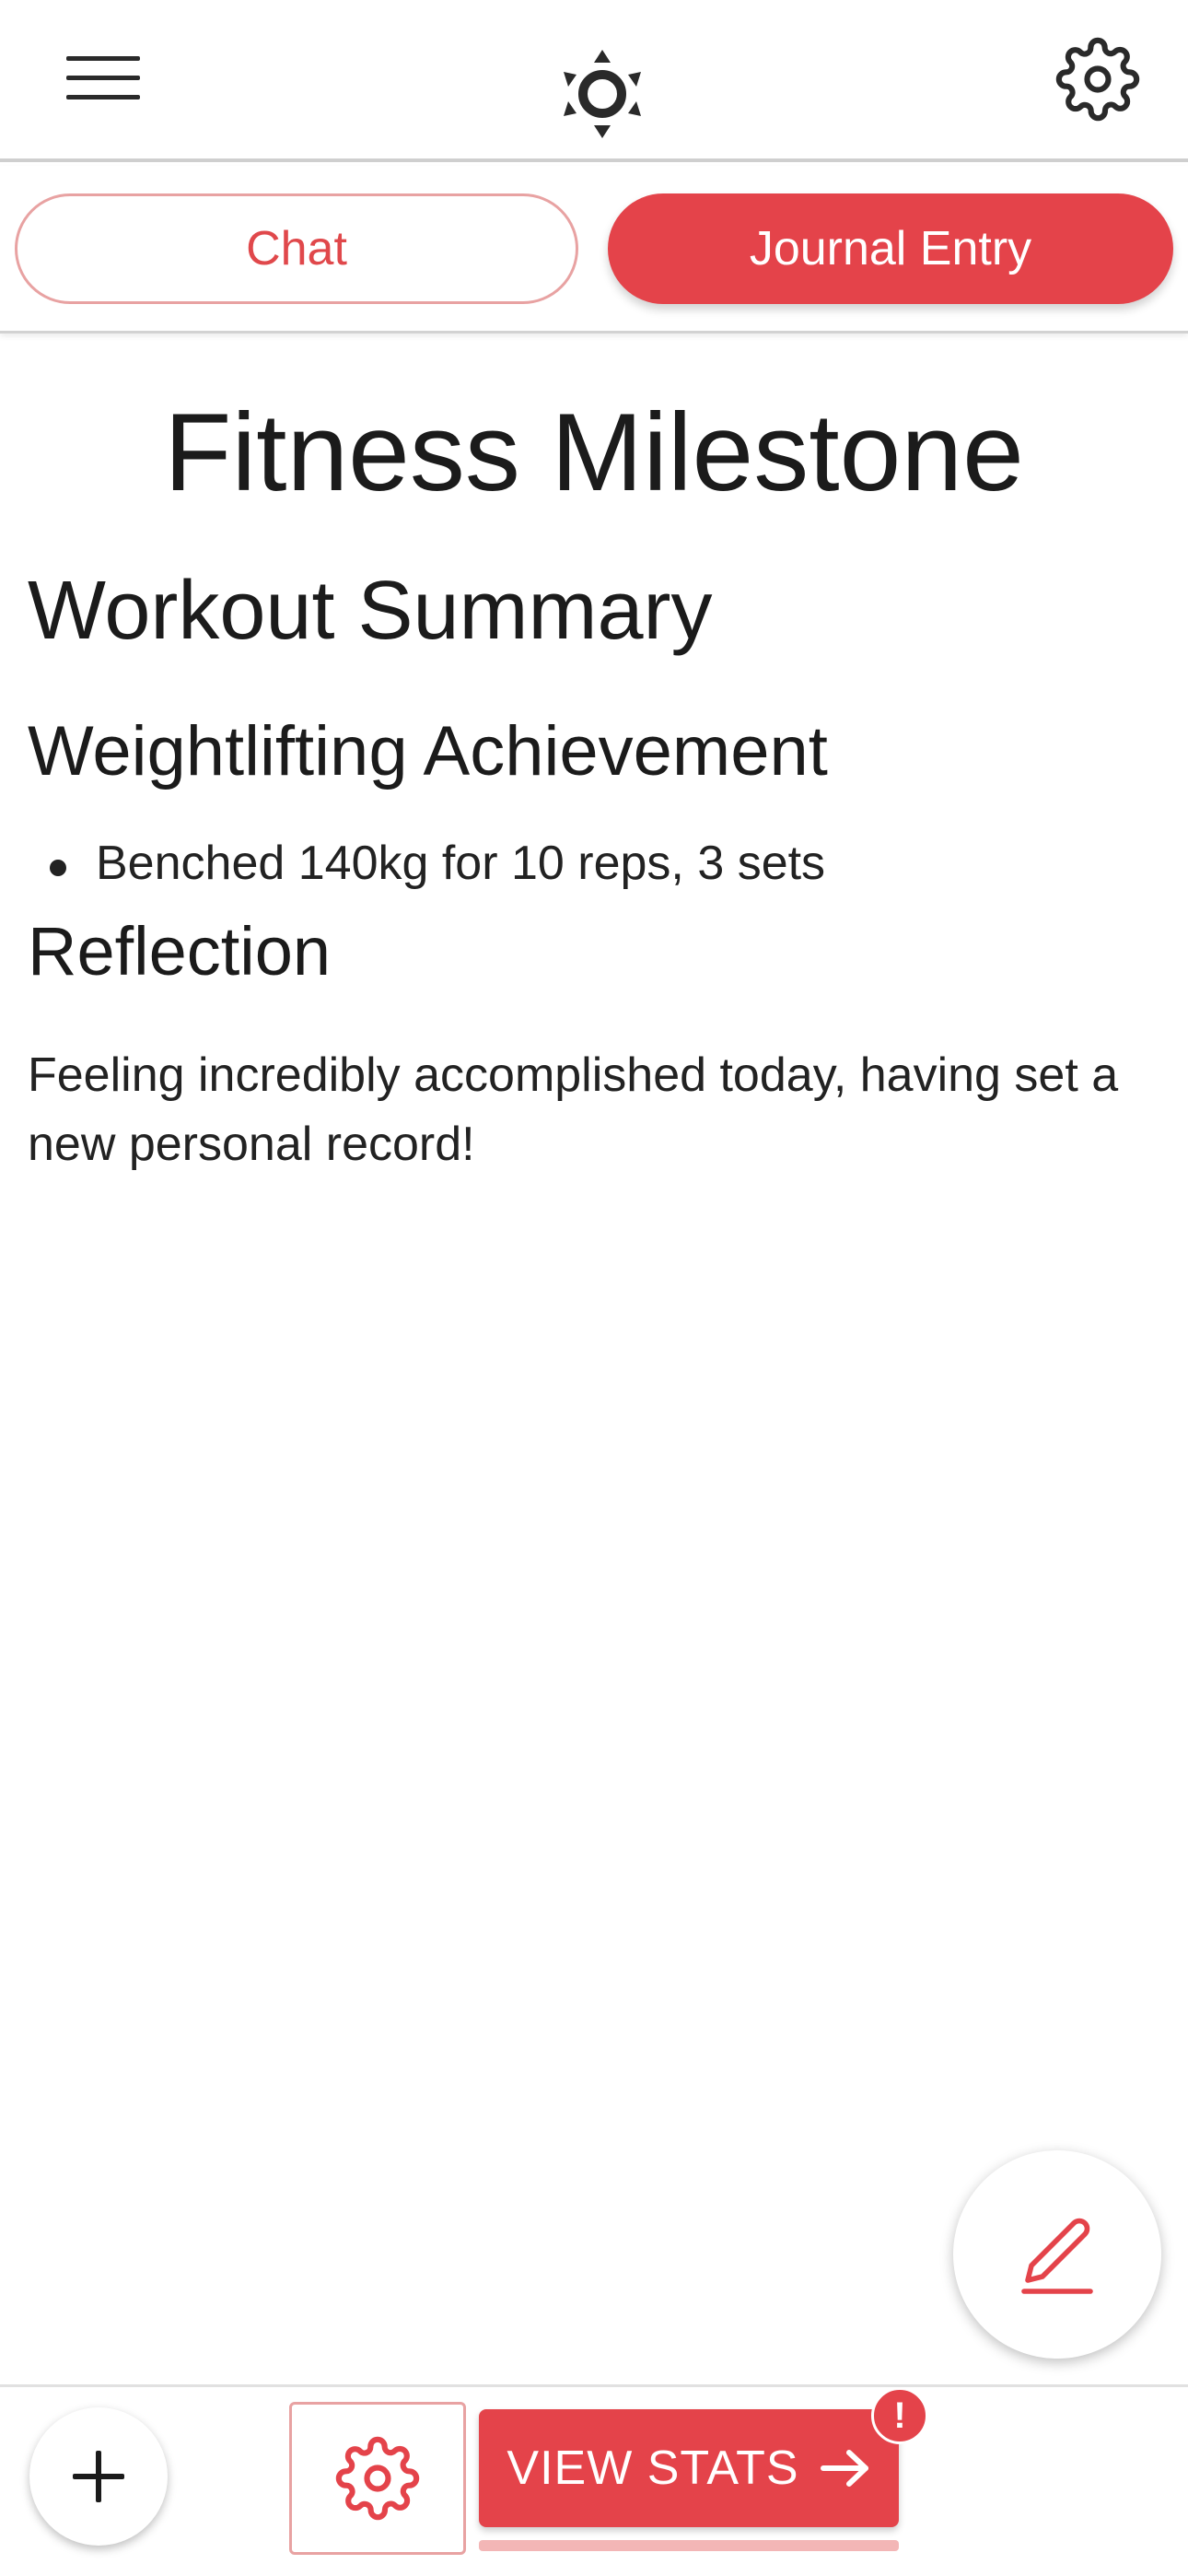 This screenshot has width=1188, height=2576. What do you see at coordinates (653, 2468) in the screenshot?
I see `view-stats-label: VIEW STATS` at bounding box center [653, 2468].